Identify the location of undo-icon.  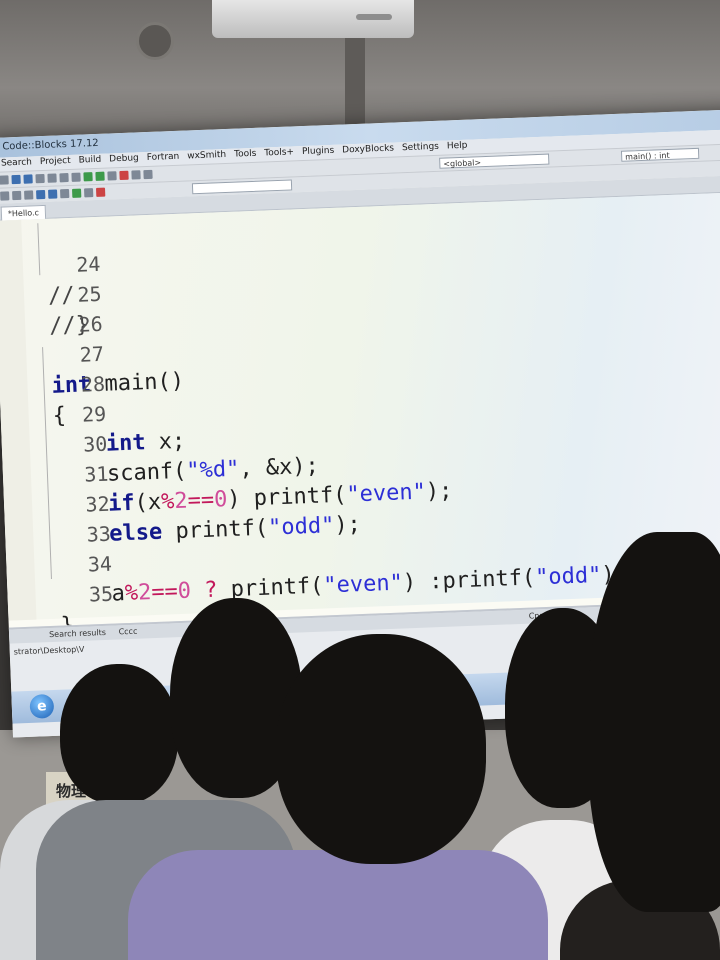
(64, 178).